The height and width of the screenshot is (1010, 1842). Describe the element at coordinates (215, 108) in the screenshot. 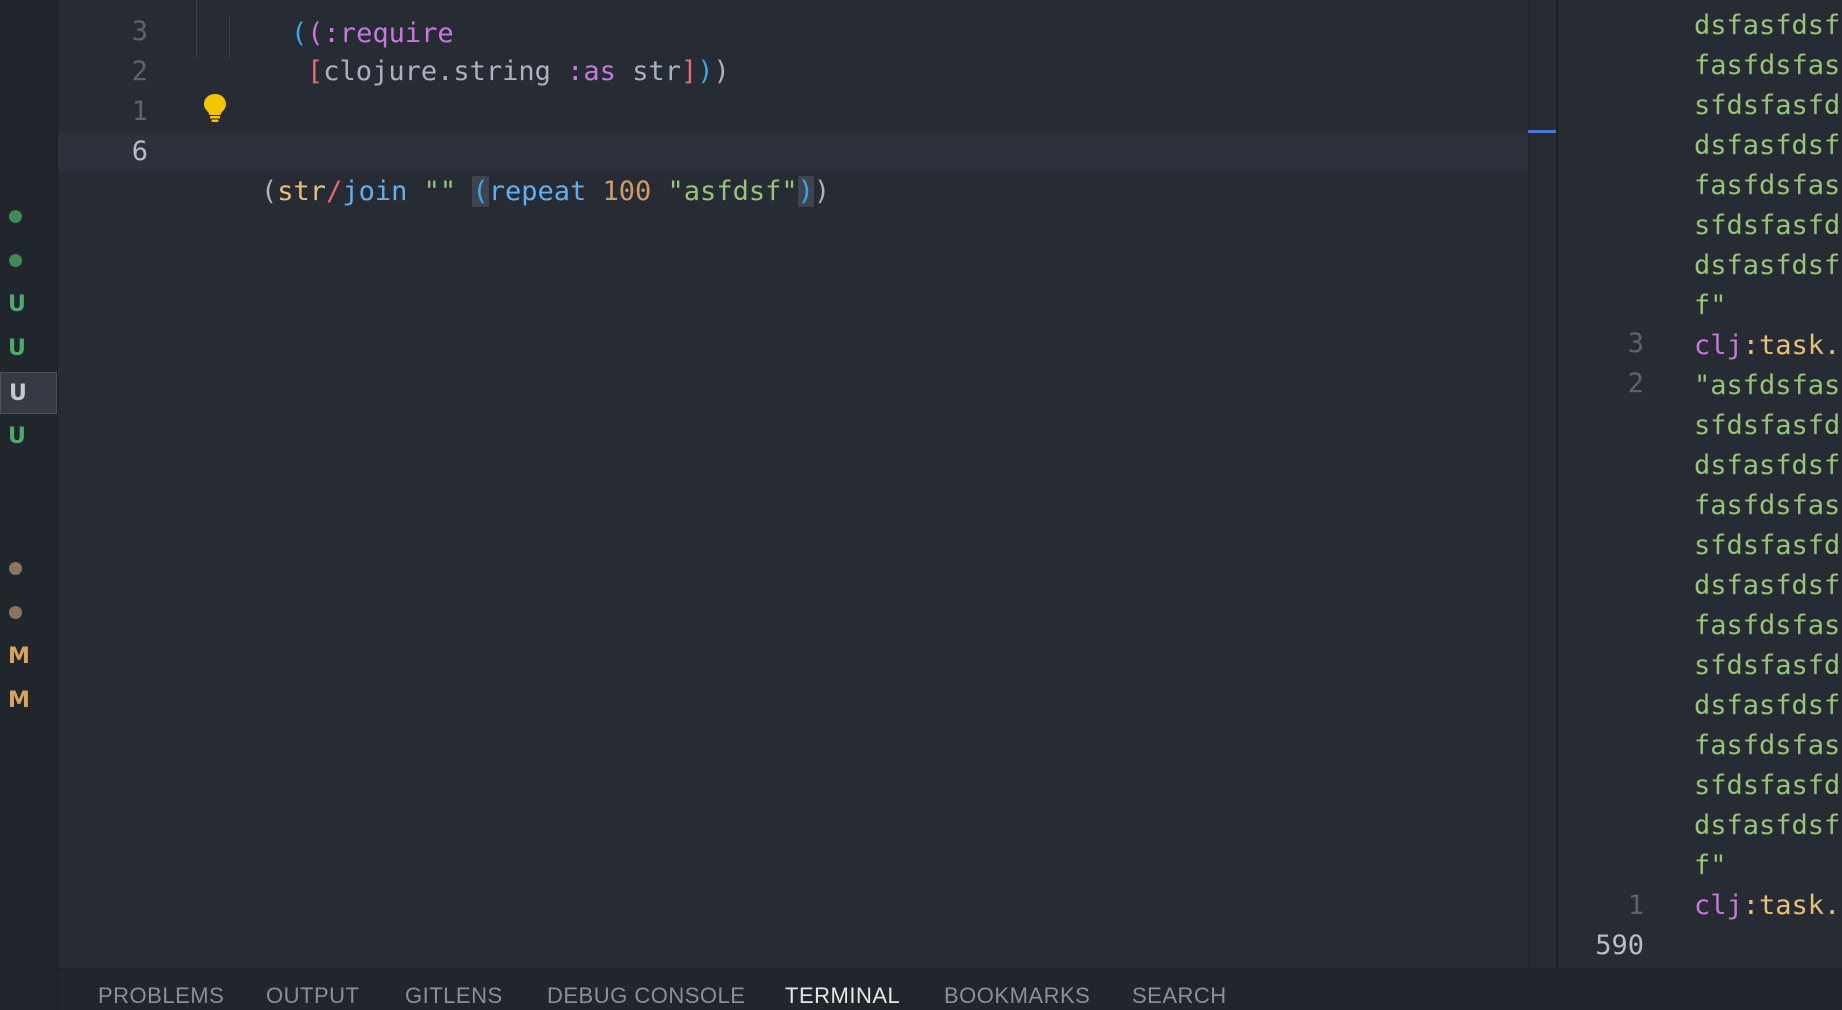

I see `lightbulb-icon` at that location.